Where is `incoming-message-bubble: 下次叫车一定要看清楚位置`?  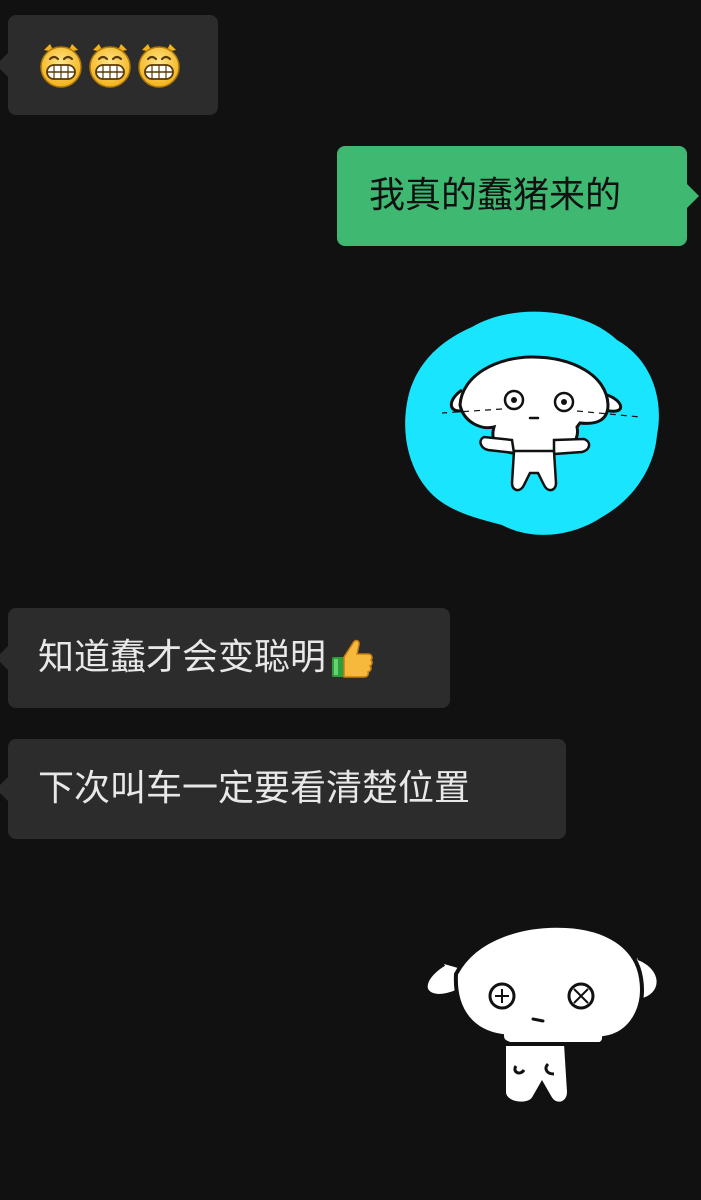
incoming-message-bubble: 下次叫车一定要看清楚位置 is located at coordinates (283, 789).